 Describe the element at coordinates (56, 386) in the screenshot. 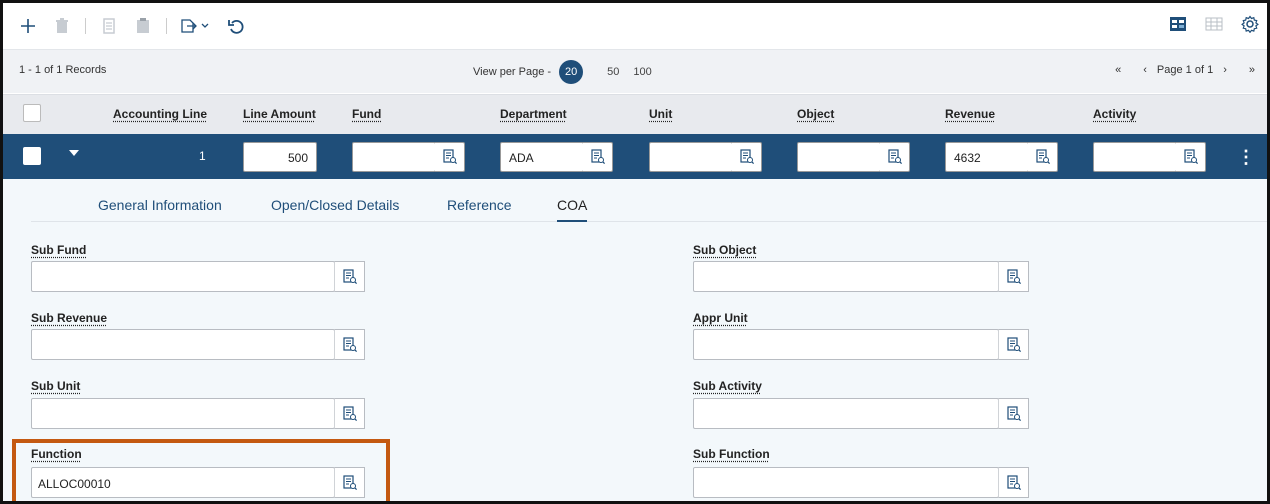

I see `sub-unit-label: Sub Unit` at that location.